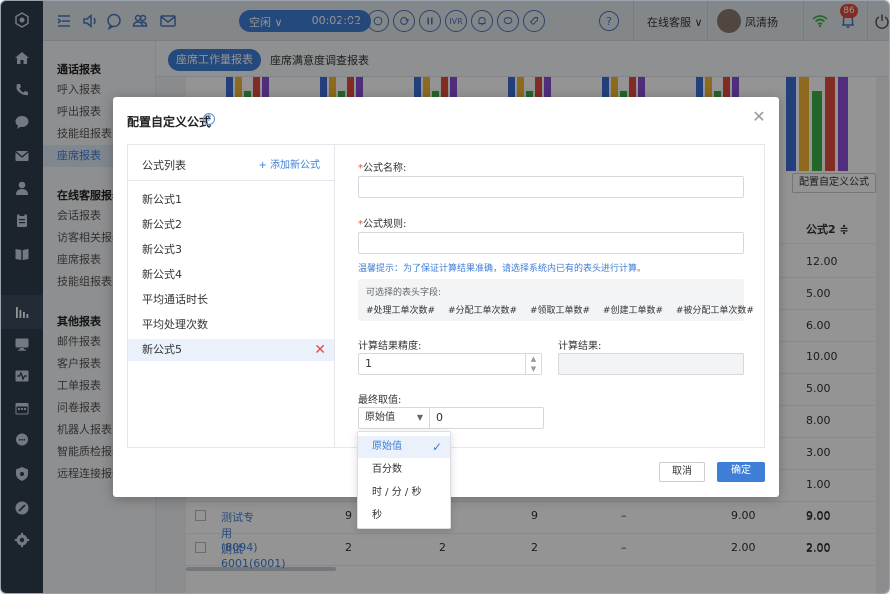 This screenshot has width=890, height=594. I want to click on cancel-button: 取消, so click(682, 472).